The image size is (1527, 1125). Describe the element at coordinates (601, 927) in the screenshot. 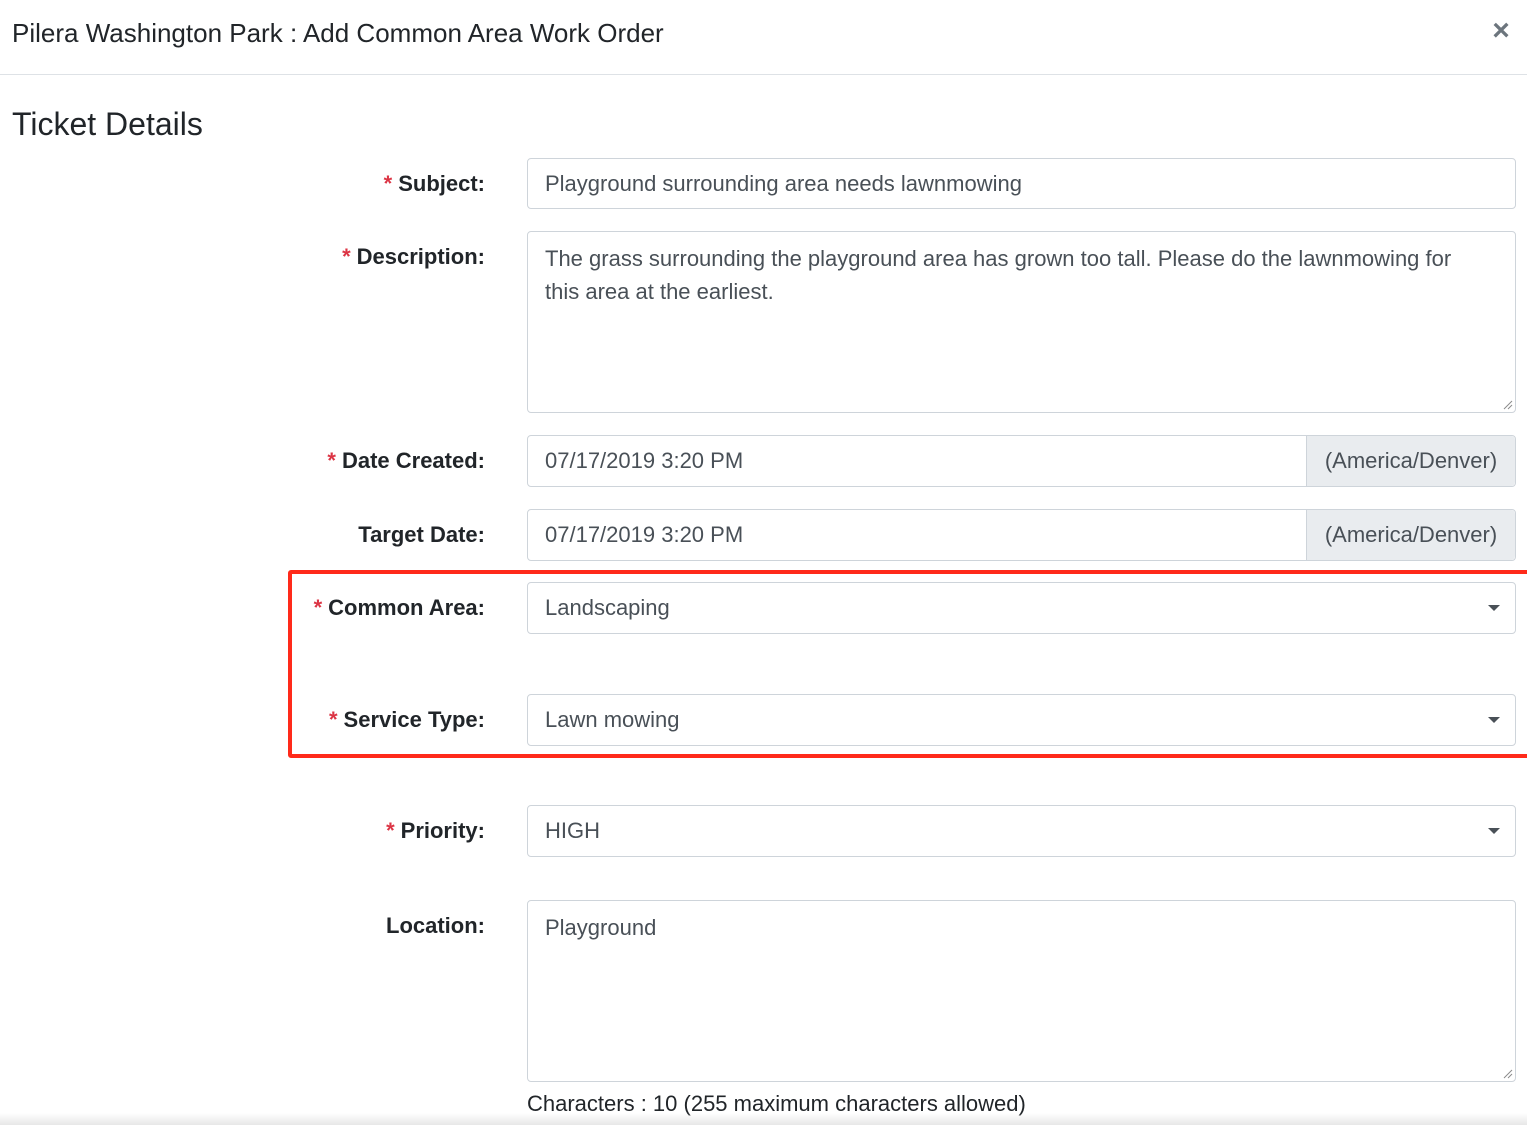

I see `location-value: Playground` at that location.